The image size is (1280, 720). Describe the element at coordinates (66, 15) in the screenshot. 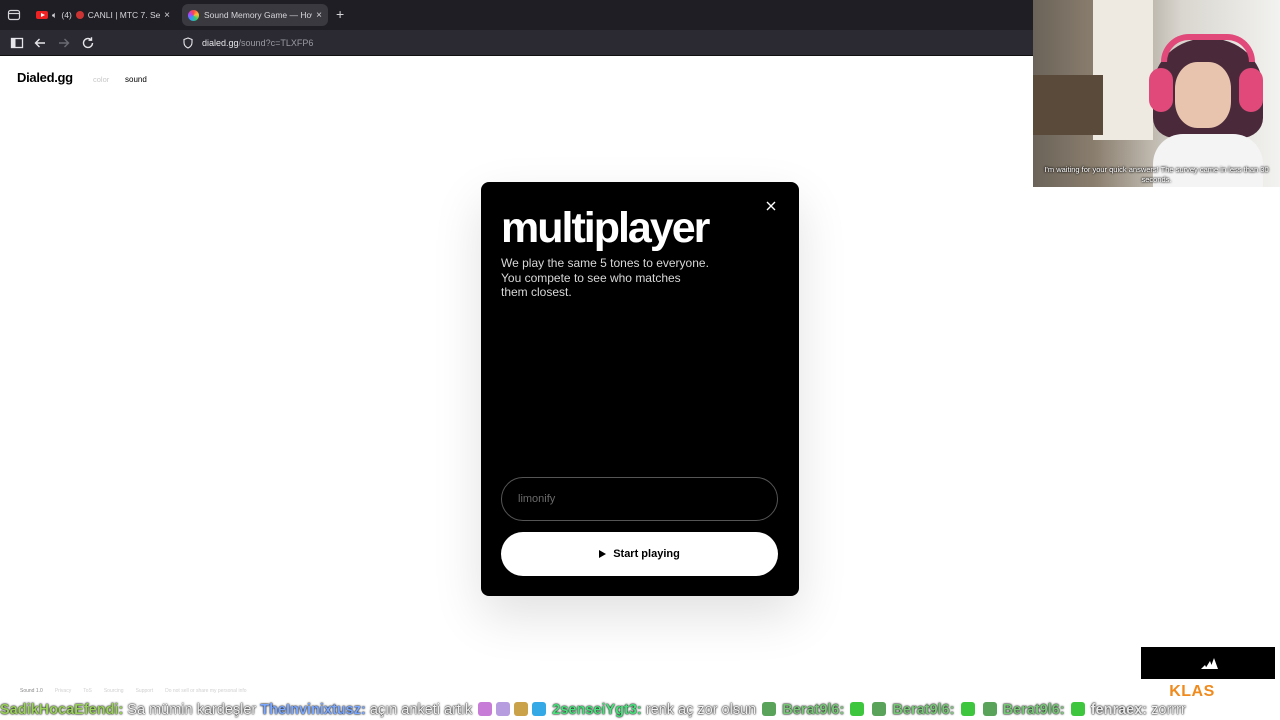

I see `tab-badge: (4)` at that location.